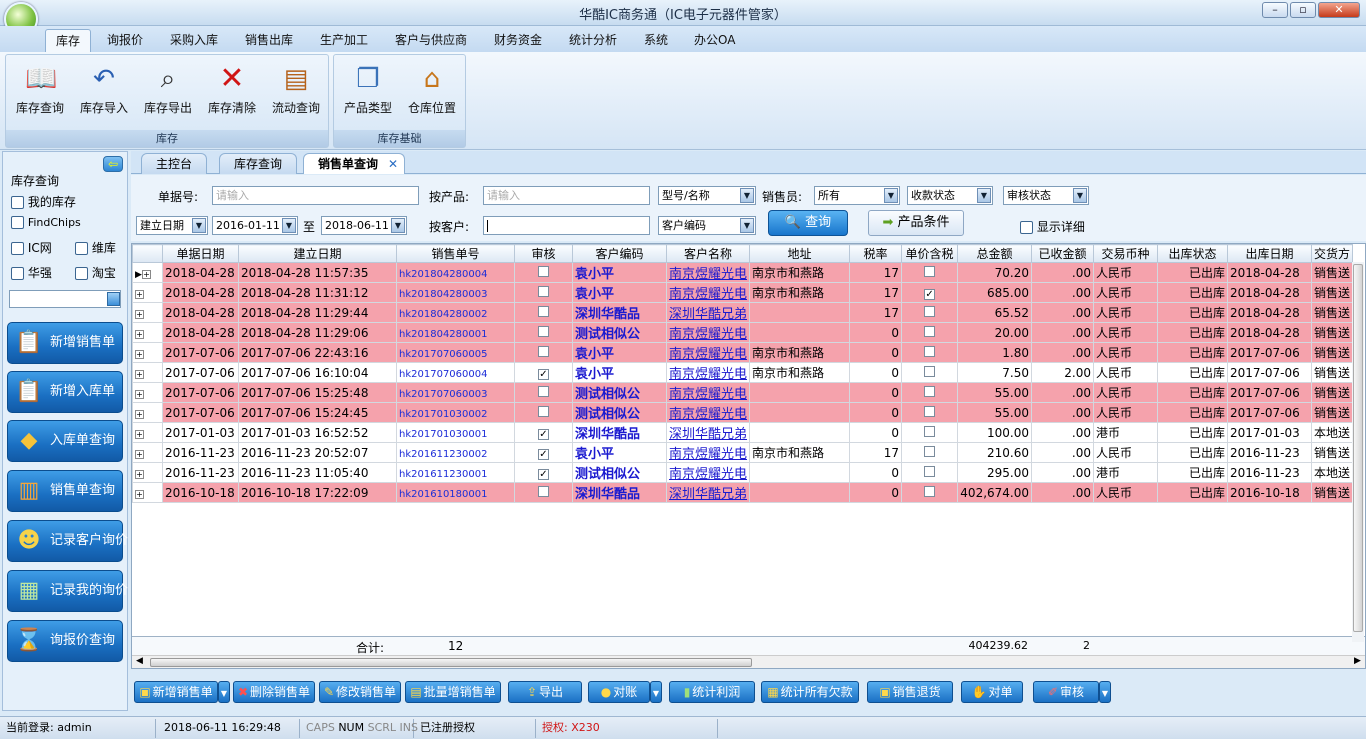 The image size is (1366, 739). Describe the element at coordinates (800, 372) in the screenshot. I see `cell-address: 南京市和燕路` at that location.